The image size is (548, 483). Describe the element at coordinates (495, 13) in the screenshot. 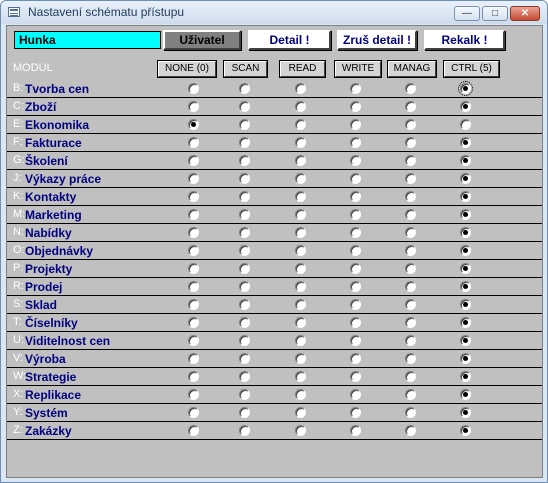

I see `maximize-button: □` at that location.